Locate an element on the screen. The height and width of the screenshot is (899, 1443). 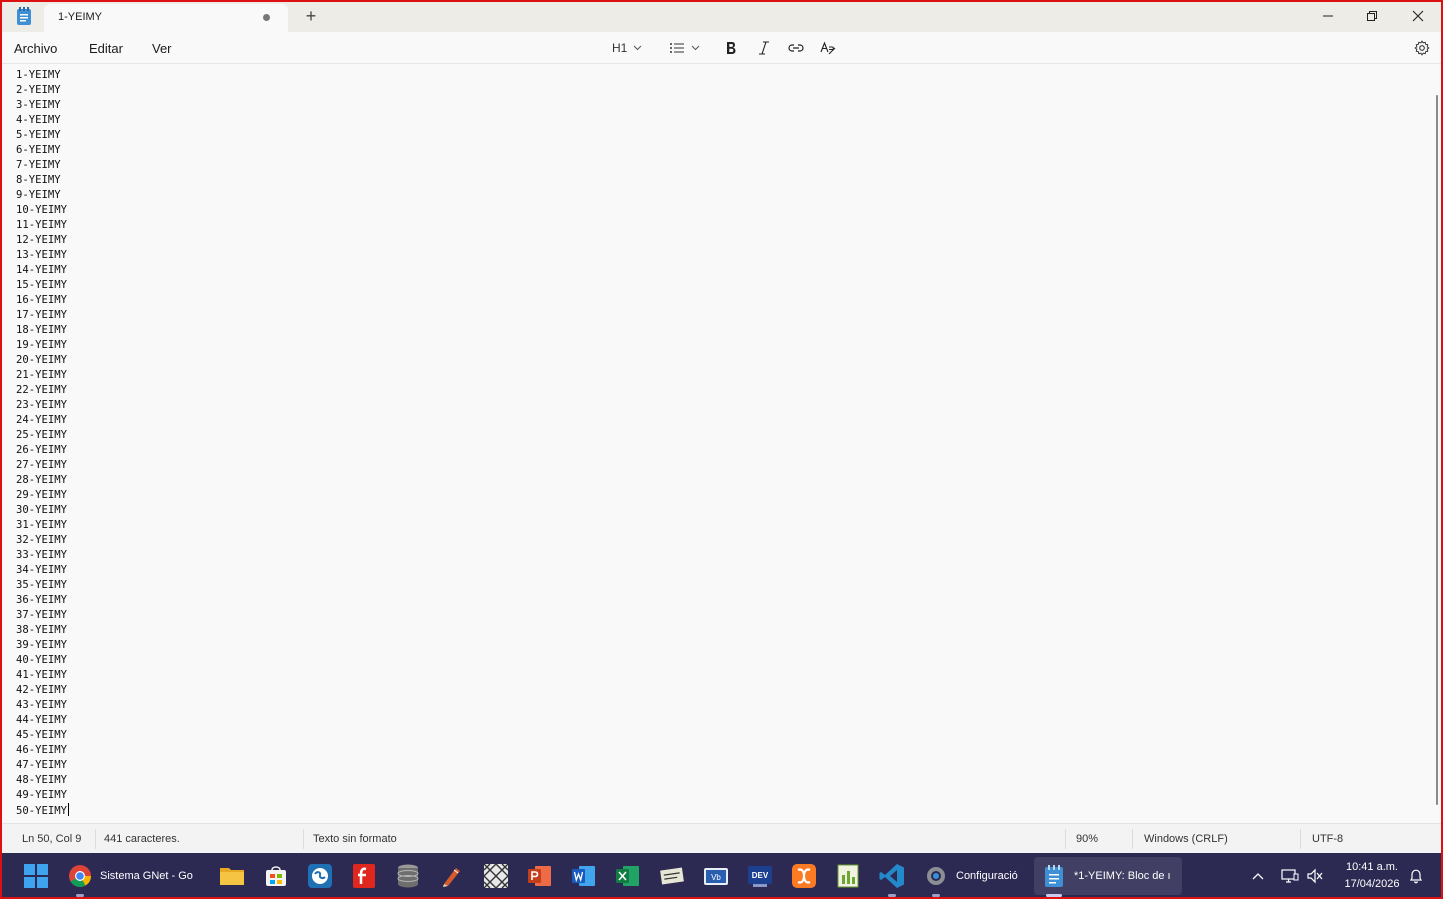
text-line: 20-YEIMY is located at coordinates (42, 360).